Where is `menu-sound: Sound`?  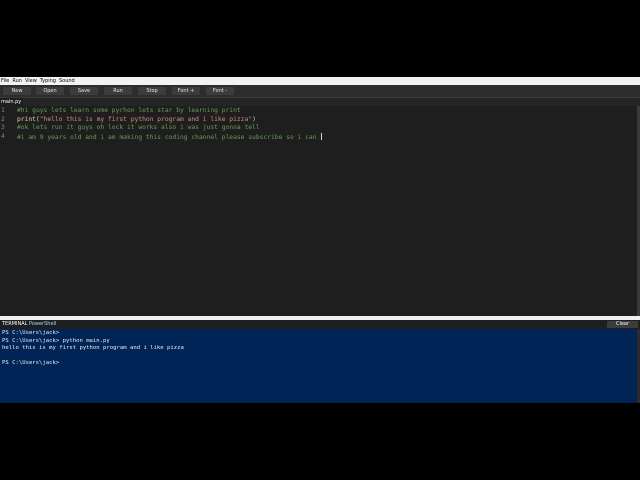 menu-sound: Sound is located at coordinates (67, 81).